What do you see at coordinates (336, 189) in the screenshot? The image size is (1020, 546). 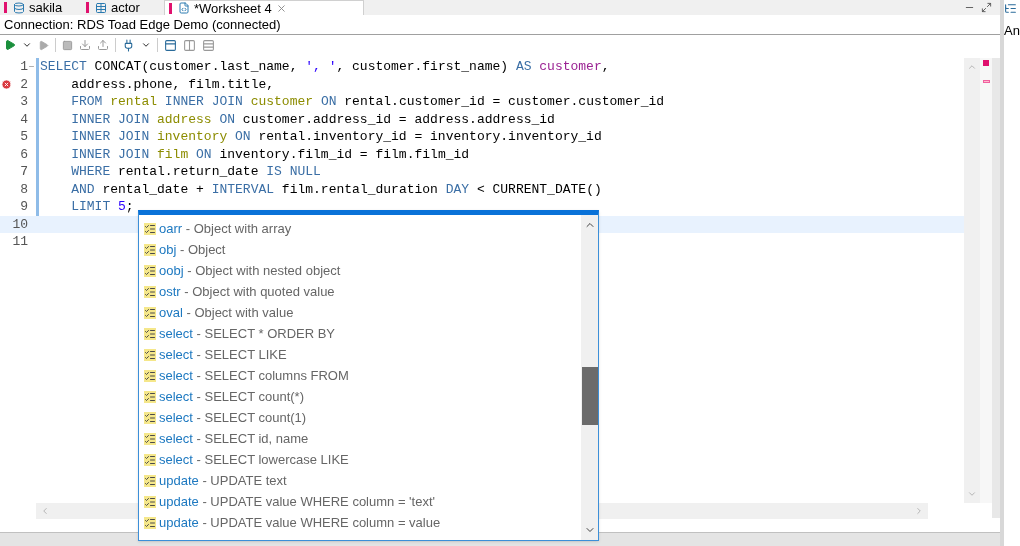 I see `code-line: AND rental_date + INTERVAL film.rental_duration DAY < CURRENT_DATE()` at bounding box center [336, 189].